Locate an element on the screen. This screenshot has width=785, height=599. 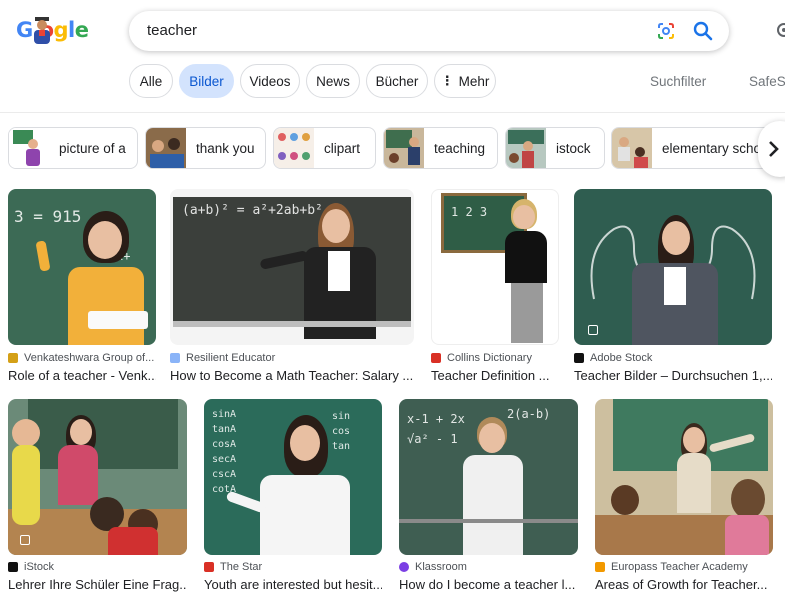
tab-videos: Videos is located at coordinates (270, 81).